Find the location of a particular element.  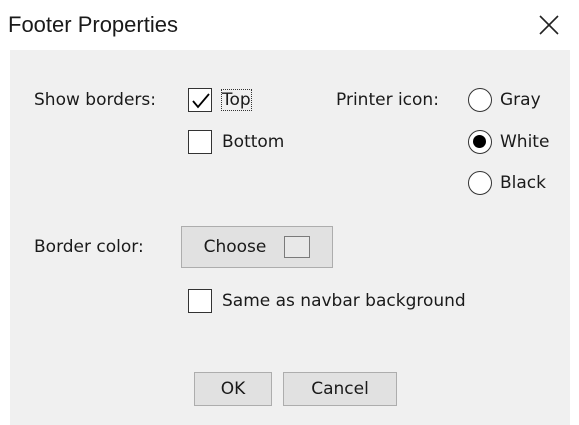

checkmark-icon is located at coordinates (201, 101).